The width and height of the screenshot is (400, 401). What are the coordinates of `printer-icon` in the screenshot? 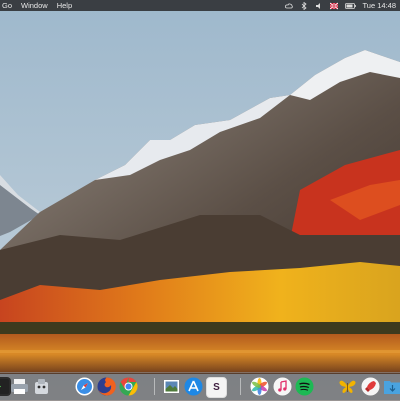 It's located at (19, 386).